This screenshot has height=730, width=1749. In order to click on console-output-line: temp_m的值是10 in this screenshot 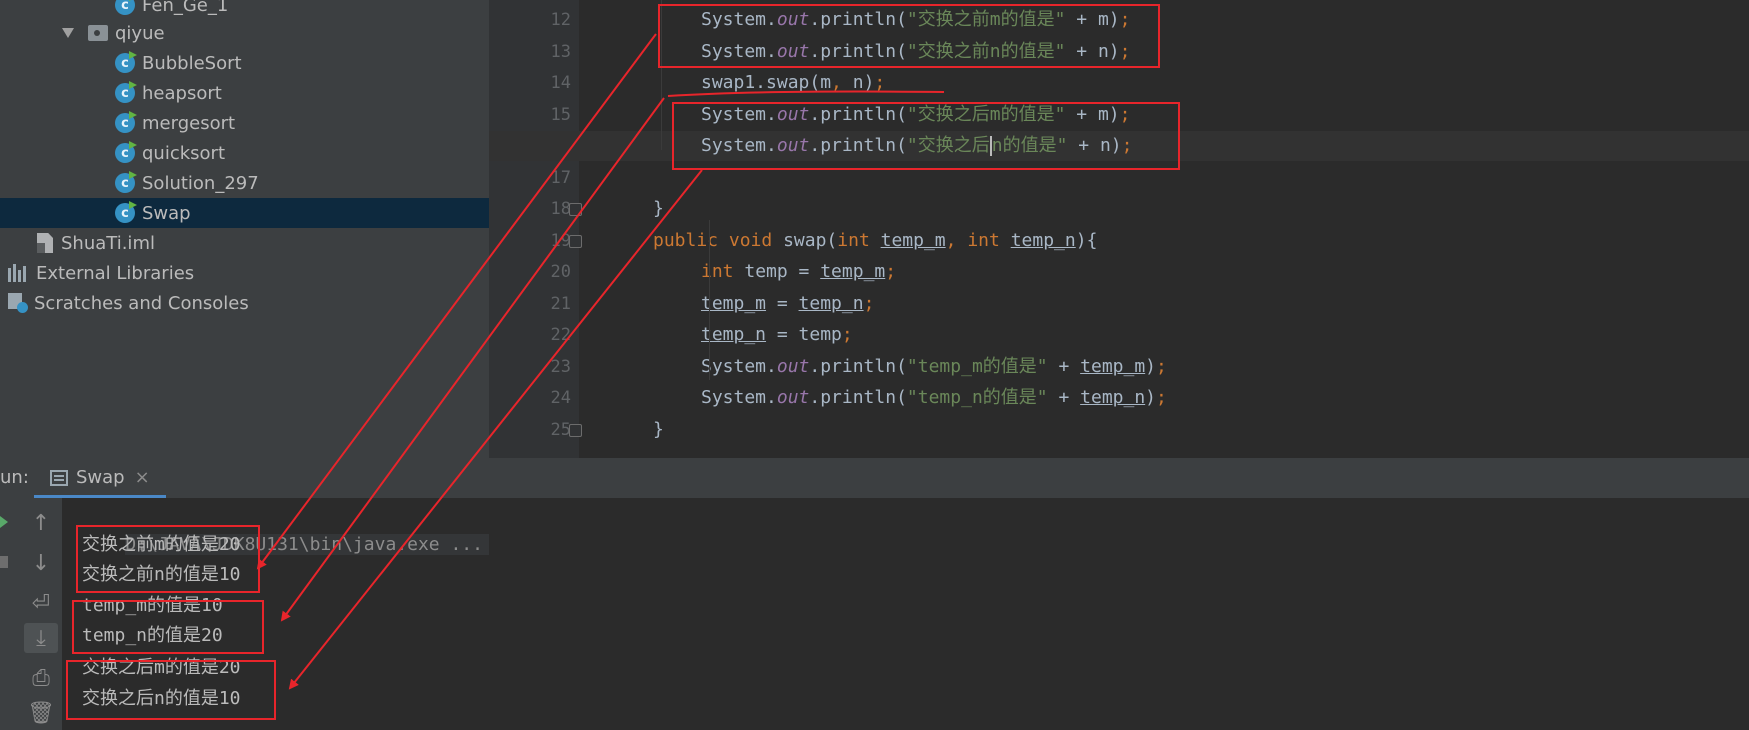, I will do `click(152, 605)`.